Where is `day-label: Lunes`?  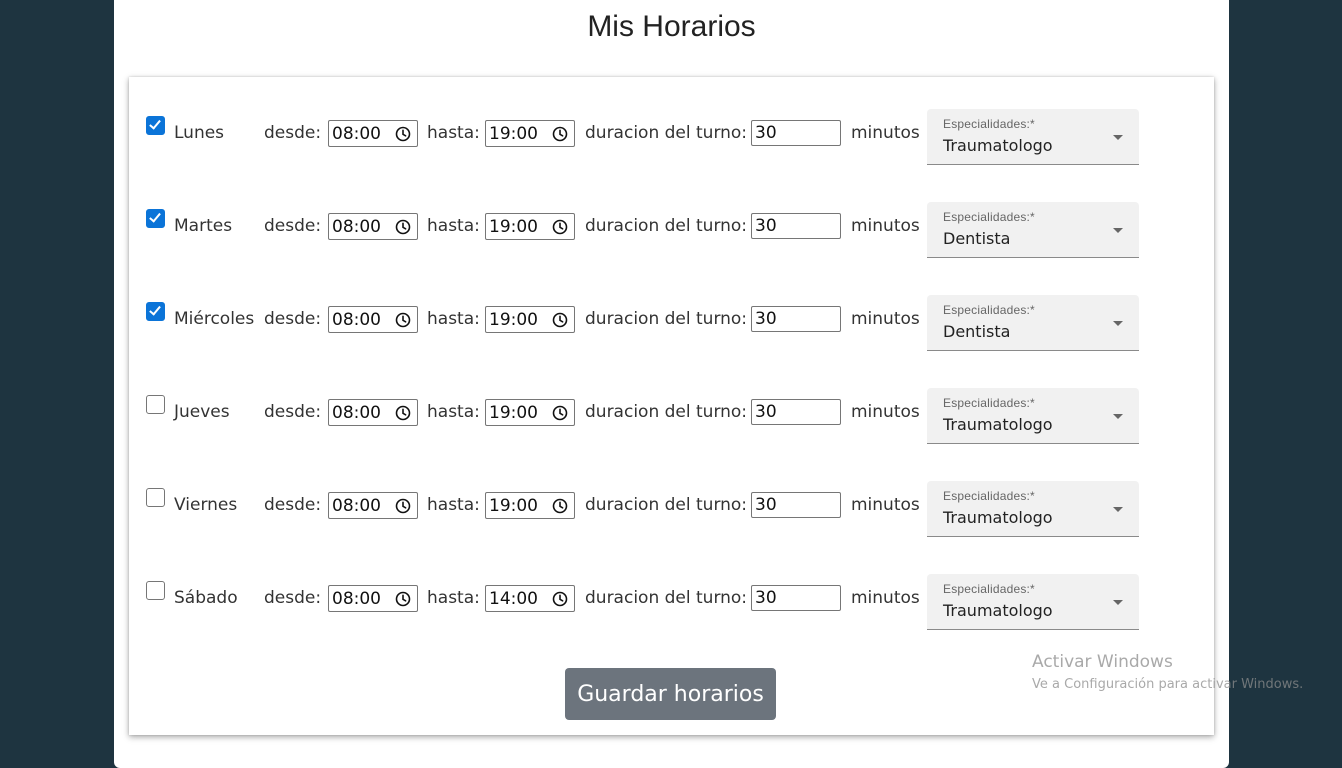
day-label: Lunes is located at coordinates (199, 133).